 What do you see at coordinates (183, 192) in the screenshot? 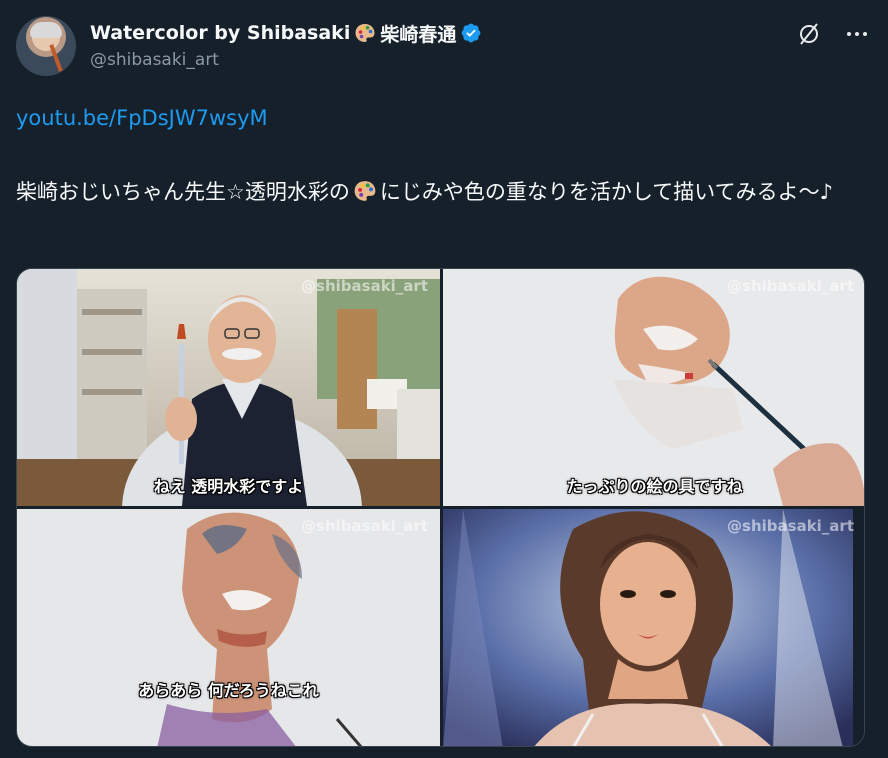
I see `tweet-text-part1: 柴崎おじいちゃん先生☆透明水彩の` at bounding box center [183, 192].